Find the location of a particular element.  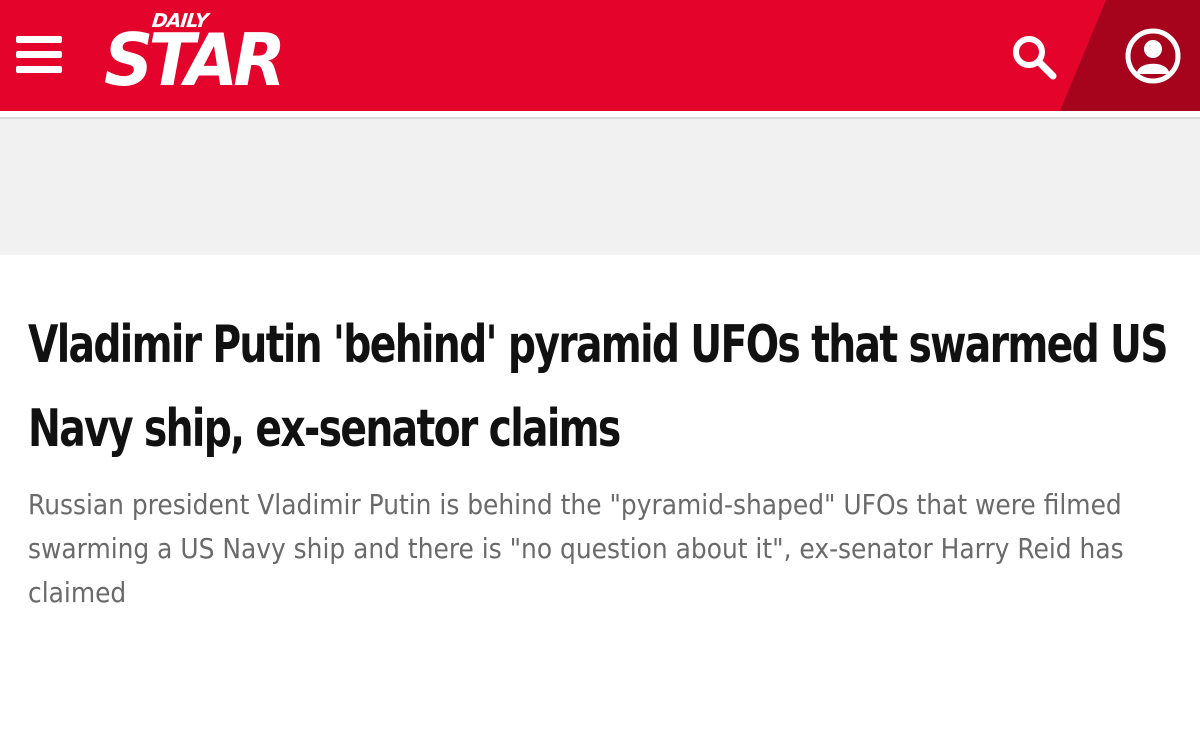

search-icon is located at coordinates (1034, 57).